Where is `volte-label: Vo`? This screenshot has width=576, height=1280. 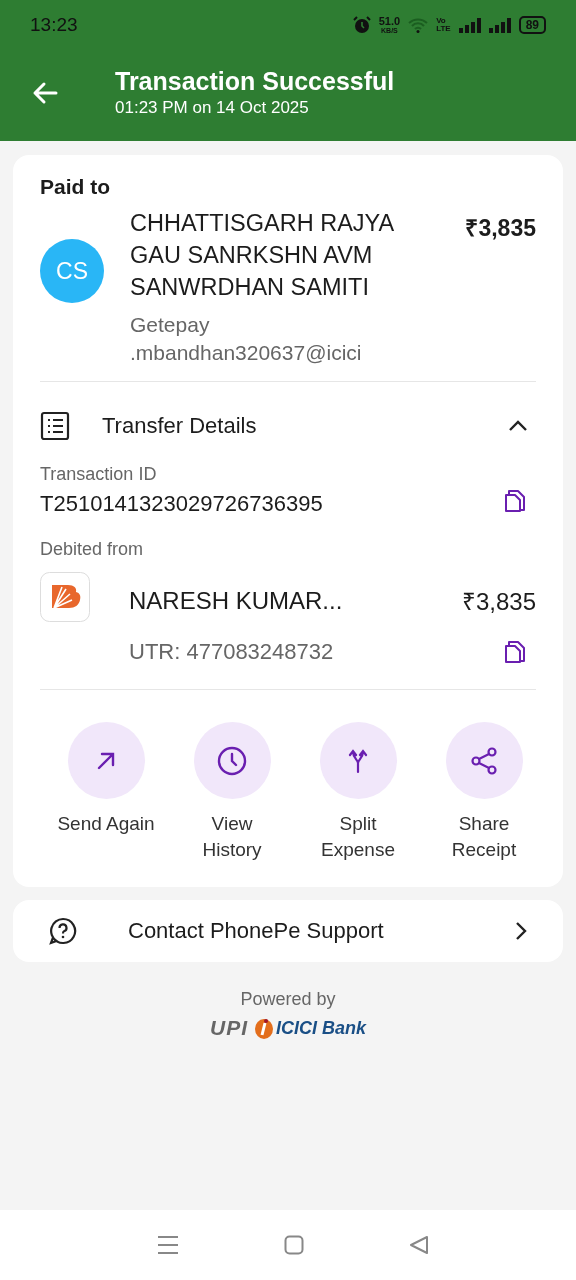
volte-label: Vo is located at coordinates (441, 21).